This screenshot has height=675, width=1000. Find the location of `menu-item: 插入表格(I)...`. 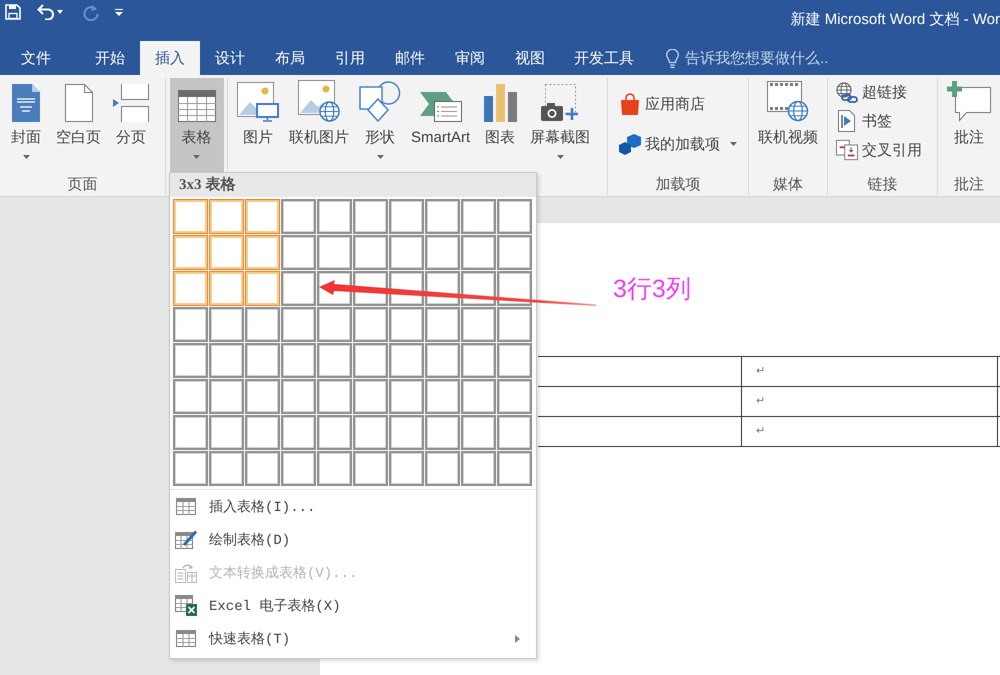

menu-item: 插入表格(I)... is located at coordinates (353, 506).